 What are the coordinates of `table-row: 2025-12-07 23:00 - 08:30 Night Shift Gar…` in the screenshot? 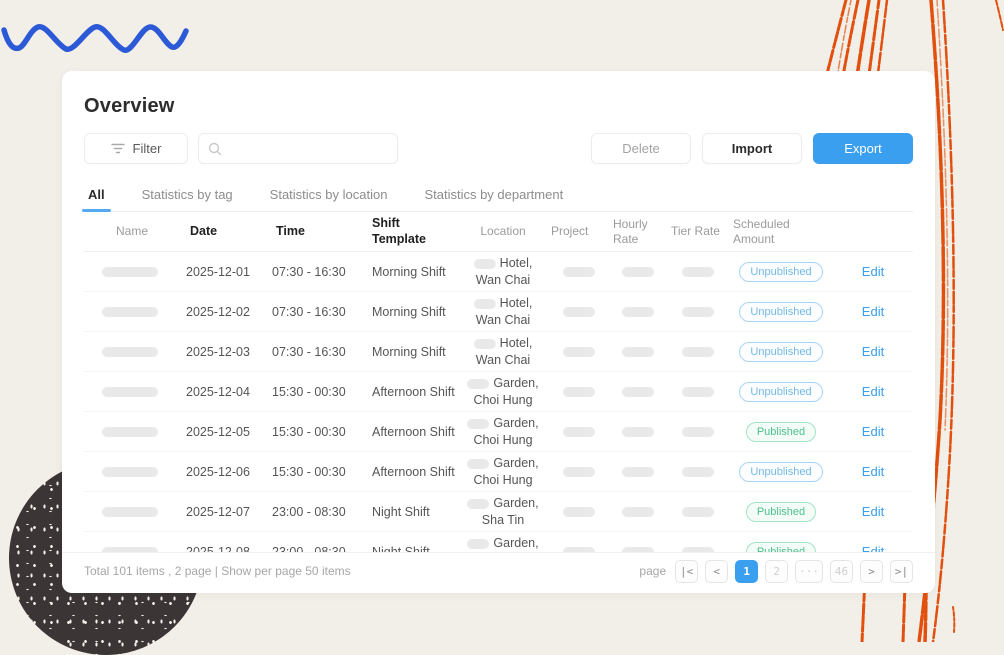 It's located at (498, 512).